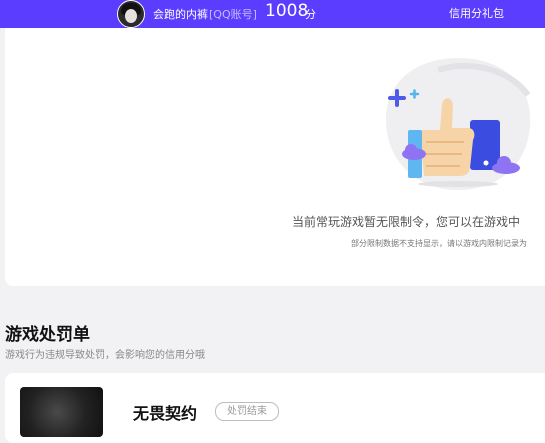  Describe the element at coordinates (105, 355) in the screenshot. I see `section-description: 游戏行为违规导致处罚，会影响您的信用分哦` at that location.